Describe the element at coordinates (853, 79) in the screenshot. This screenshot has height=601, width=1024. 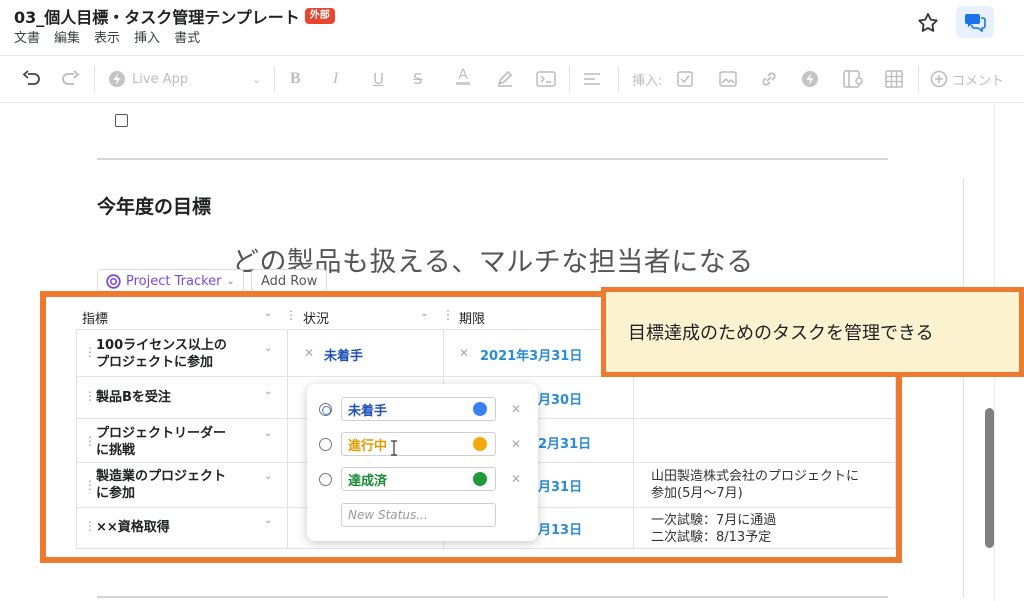
I see `sidebar-panel-icon` at that location.